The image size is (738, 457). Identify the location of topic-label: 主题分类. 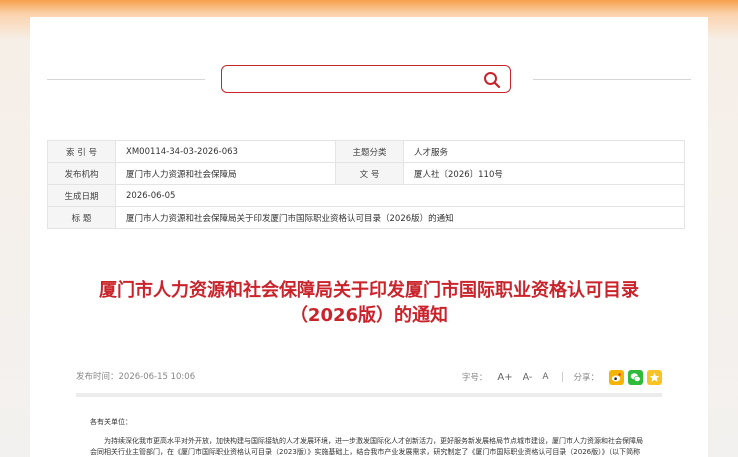
(369, 151).